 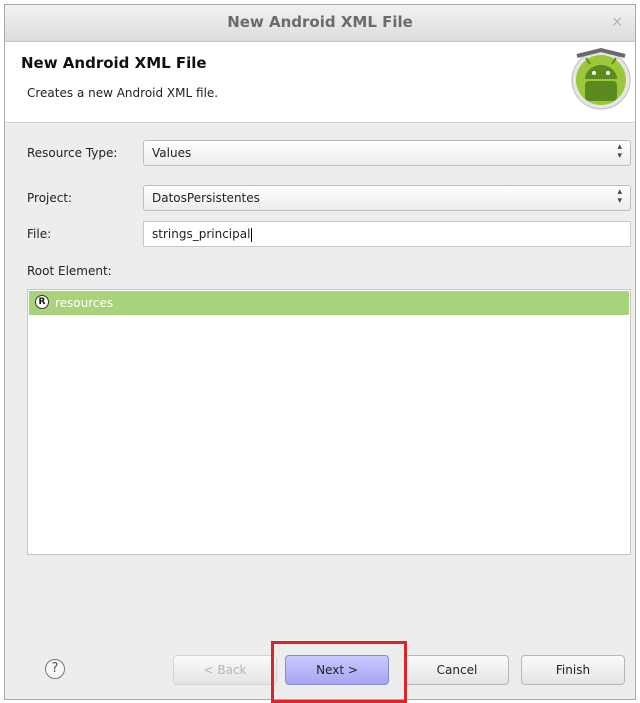 I want to click on next-button-highlight, so click(x=339, y=672).